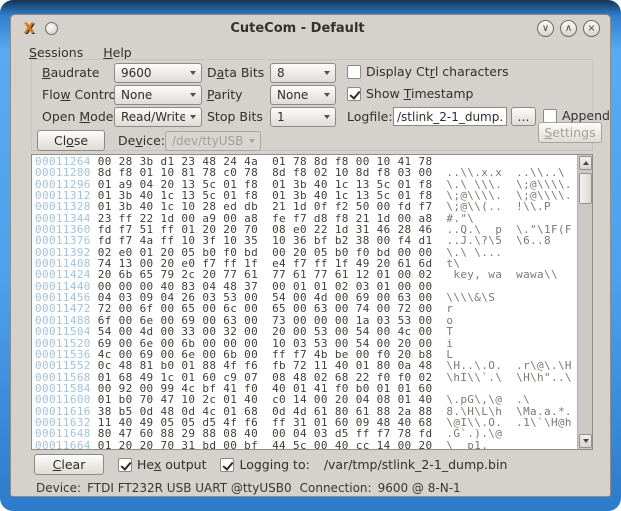  What do you see at coordinates (29, 28) in the screenshot?
I see `app-icon: X` at bounding box center [29, 28].